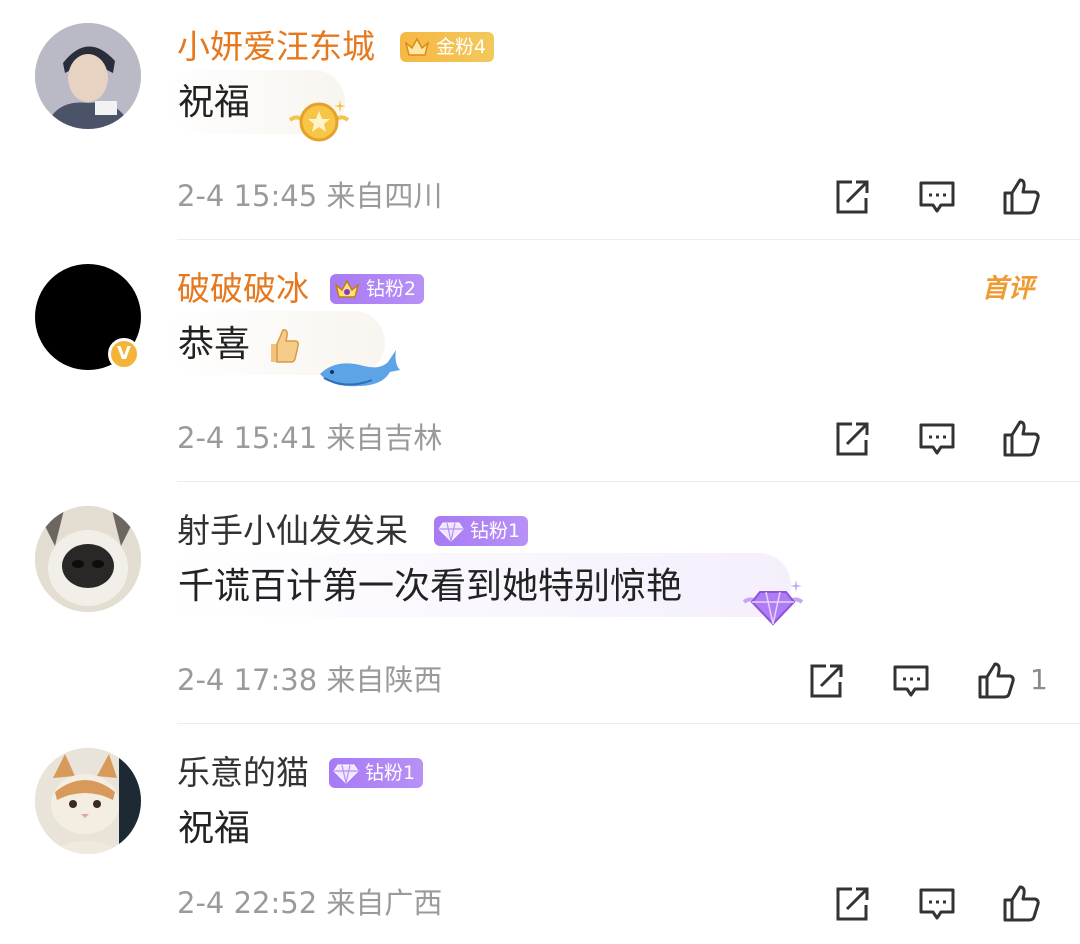 This screenshot has width=1080, height=944. I want to click on comment-meta: 2-4 15:45 来自四川, so click(309, 196).